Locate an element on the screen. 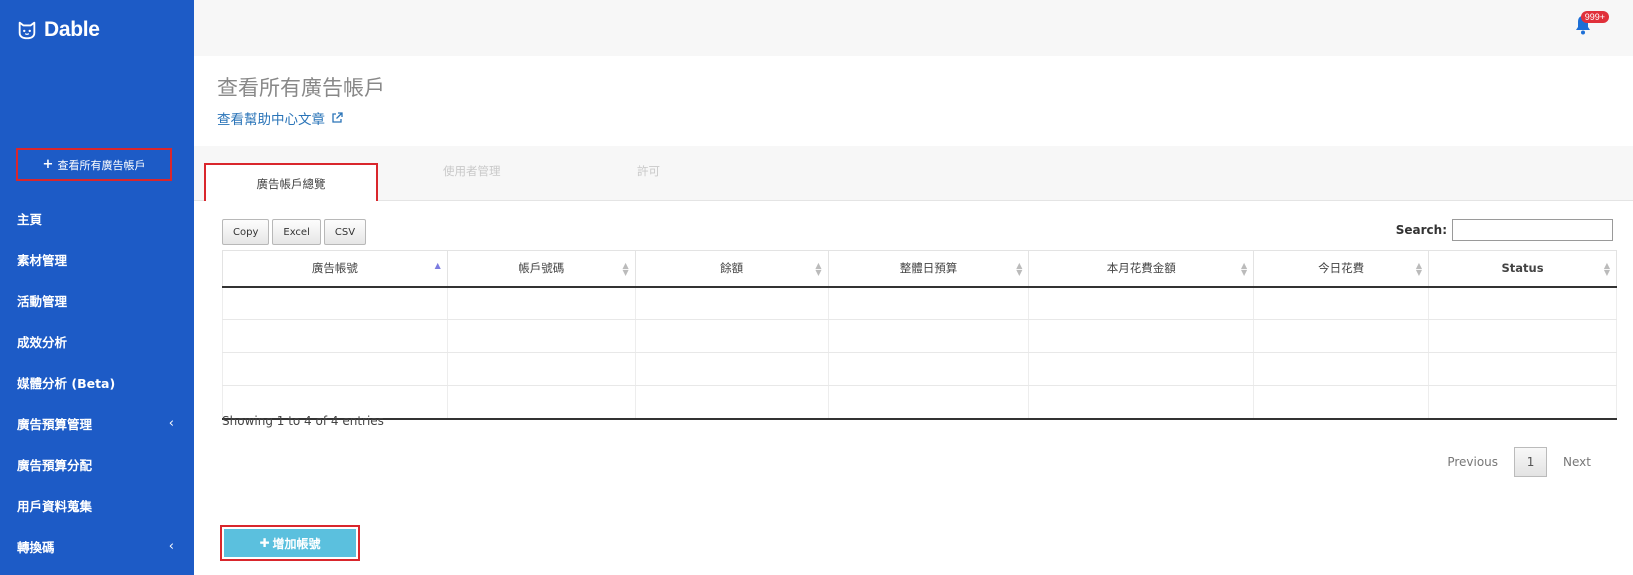 This screenshot has width=1633, height=575. add-account-highlight: ✚ 增加帳號 is located at coordinates (290, 543).